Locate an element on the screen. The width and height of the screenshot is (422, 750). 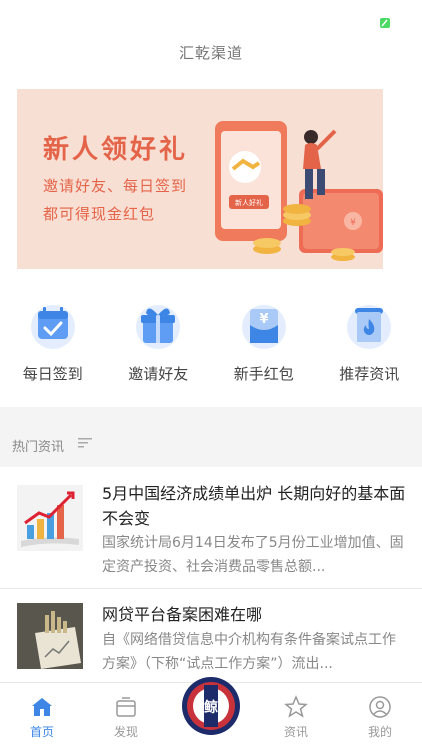
section-header: 热门资讯 is located at coordinates (211, 444).